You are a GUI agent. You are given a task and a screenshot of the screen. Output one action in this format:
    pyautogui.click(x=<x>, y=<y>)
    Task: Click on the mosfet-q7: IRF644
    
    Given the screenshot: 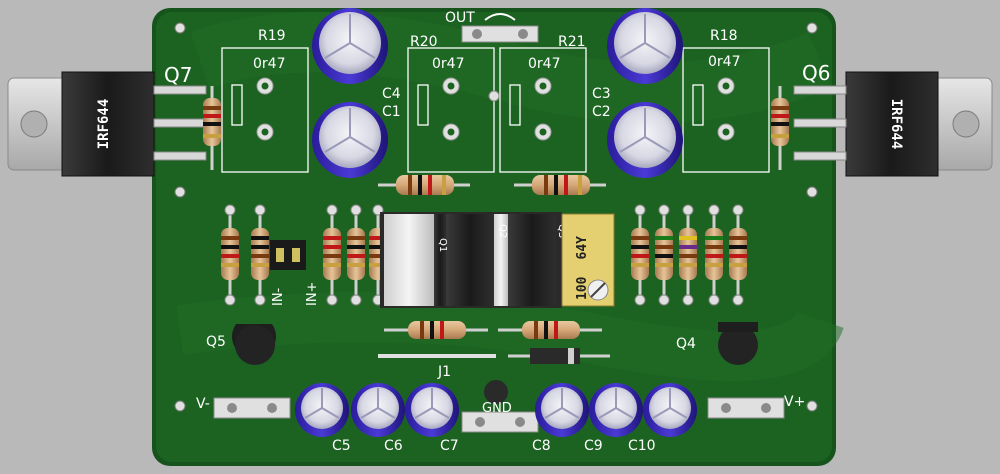 What is the action you would take?
    pyautogui.click(x=107, y=124)
    